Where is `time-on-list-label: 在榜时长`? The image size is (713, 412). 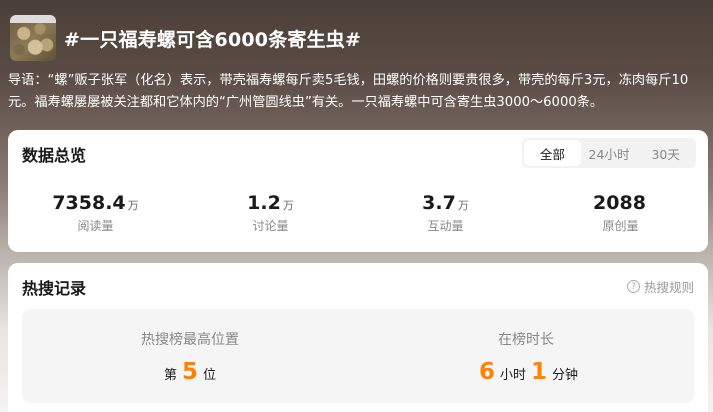
time-on-list-label: 在榜时长 is located at coordinates (526, 340).